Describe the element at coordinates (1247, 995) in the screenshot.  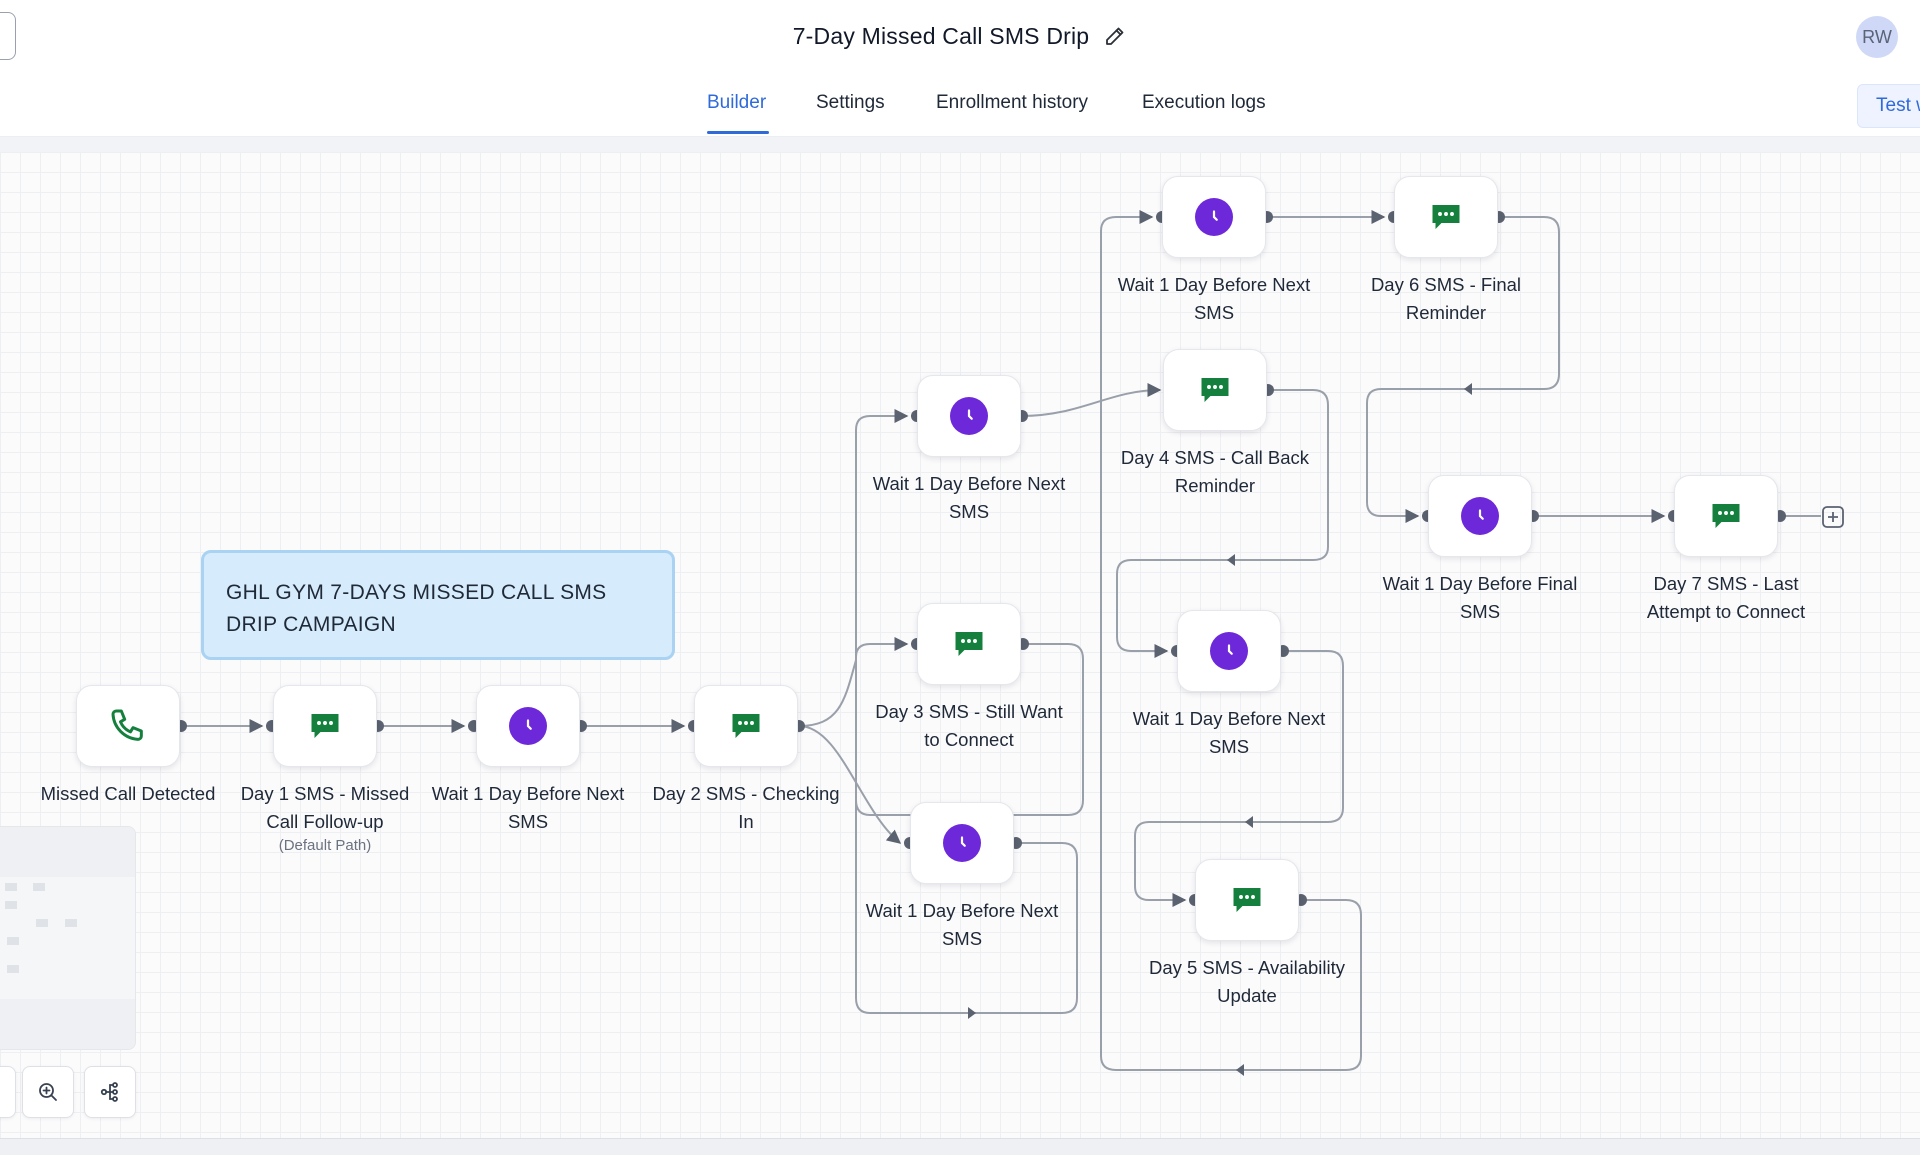
I see `node-label-day5-line2: Update` at that location.